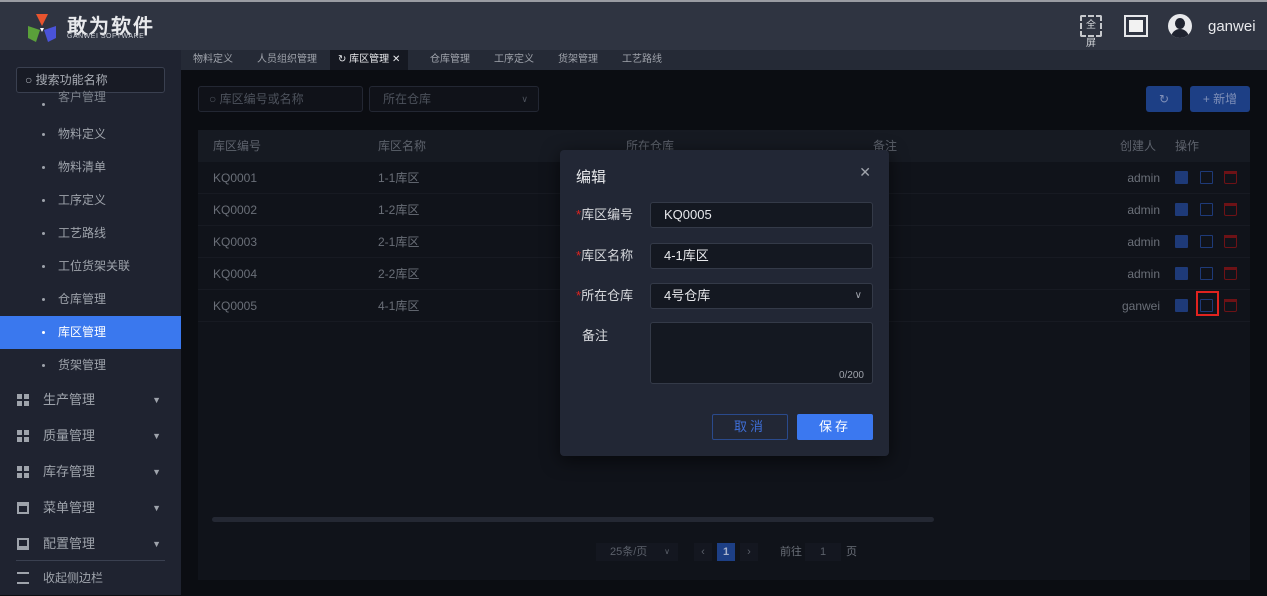  Describe the element at coordinates (399, 274) in the screenshot. I see `cell-name: 2-2库区` at that location.